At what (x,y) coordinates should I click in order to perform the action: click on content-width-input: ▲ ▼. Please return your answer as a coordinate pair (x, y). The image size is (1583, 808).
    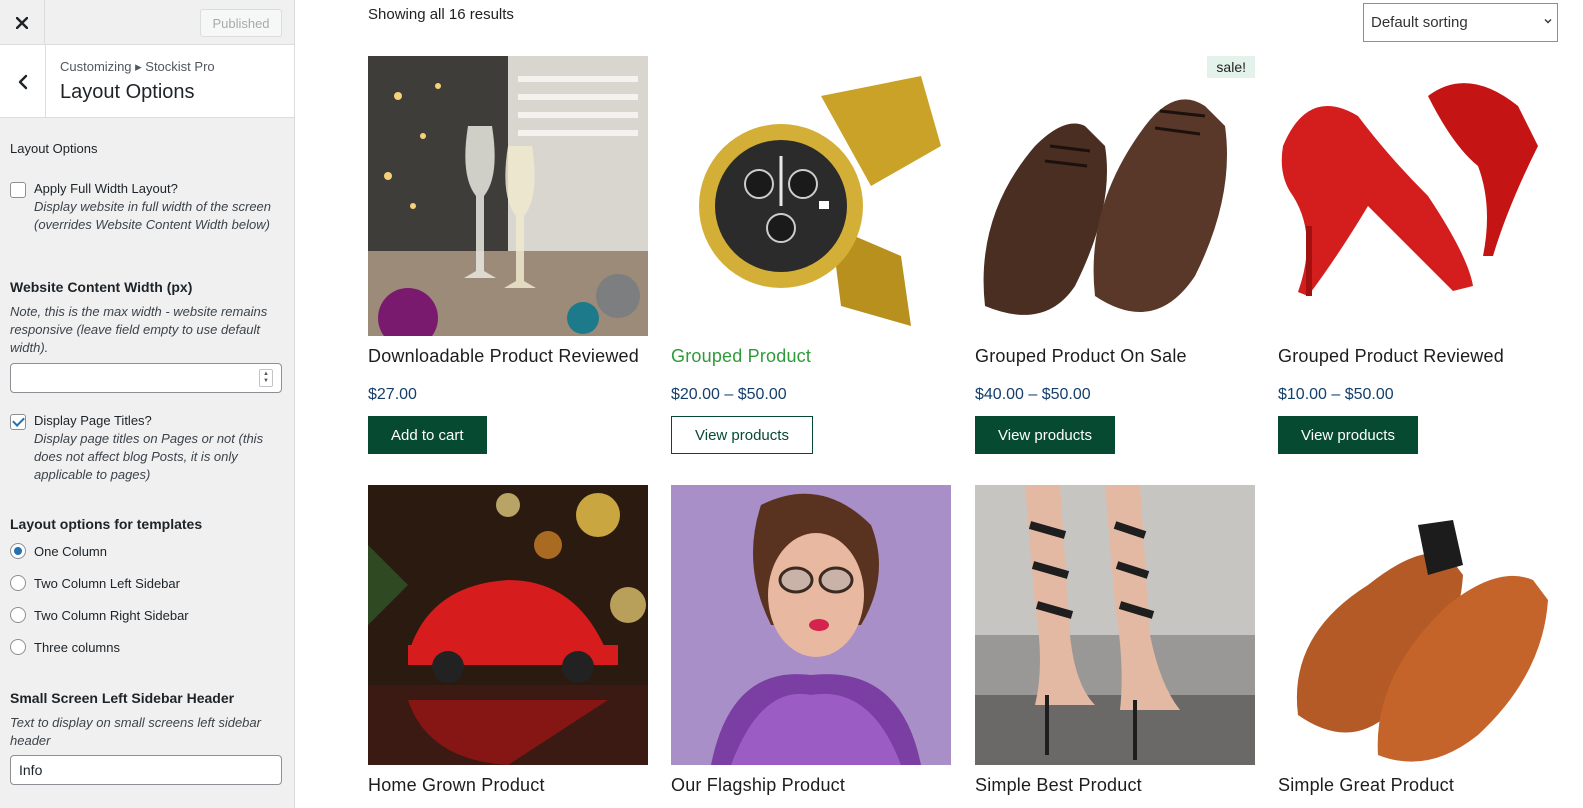
    Looking at the image, I should click on (146, 378).